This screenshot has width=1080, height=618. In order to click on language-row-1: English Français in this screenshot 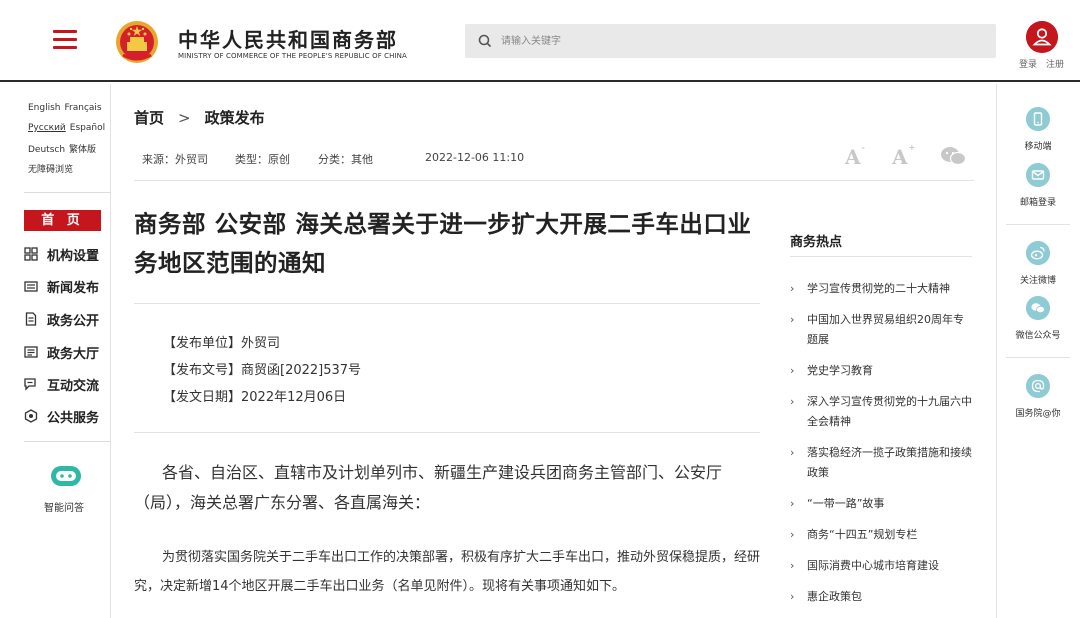, I will do `click(67, 108)`.